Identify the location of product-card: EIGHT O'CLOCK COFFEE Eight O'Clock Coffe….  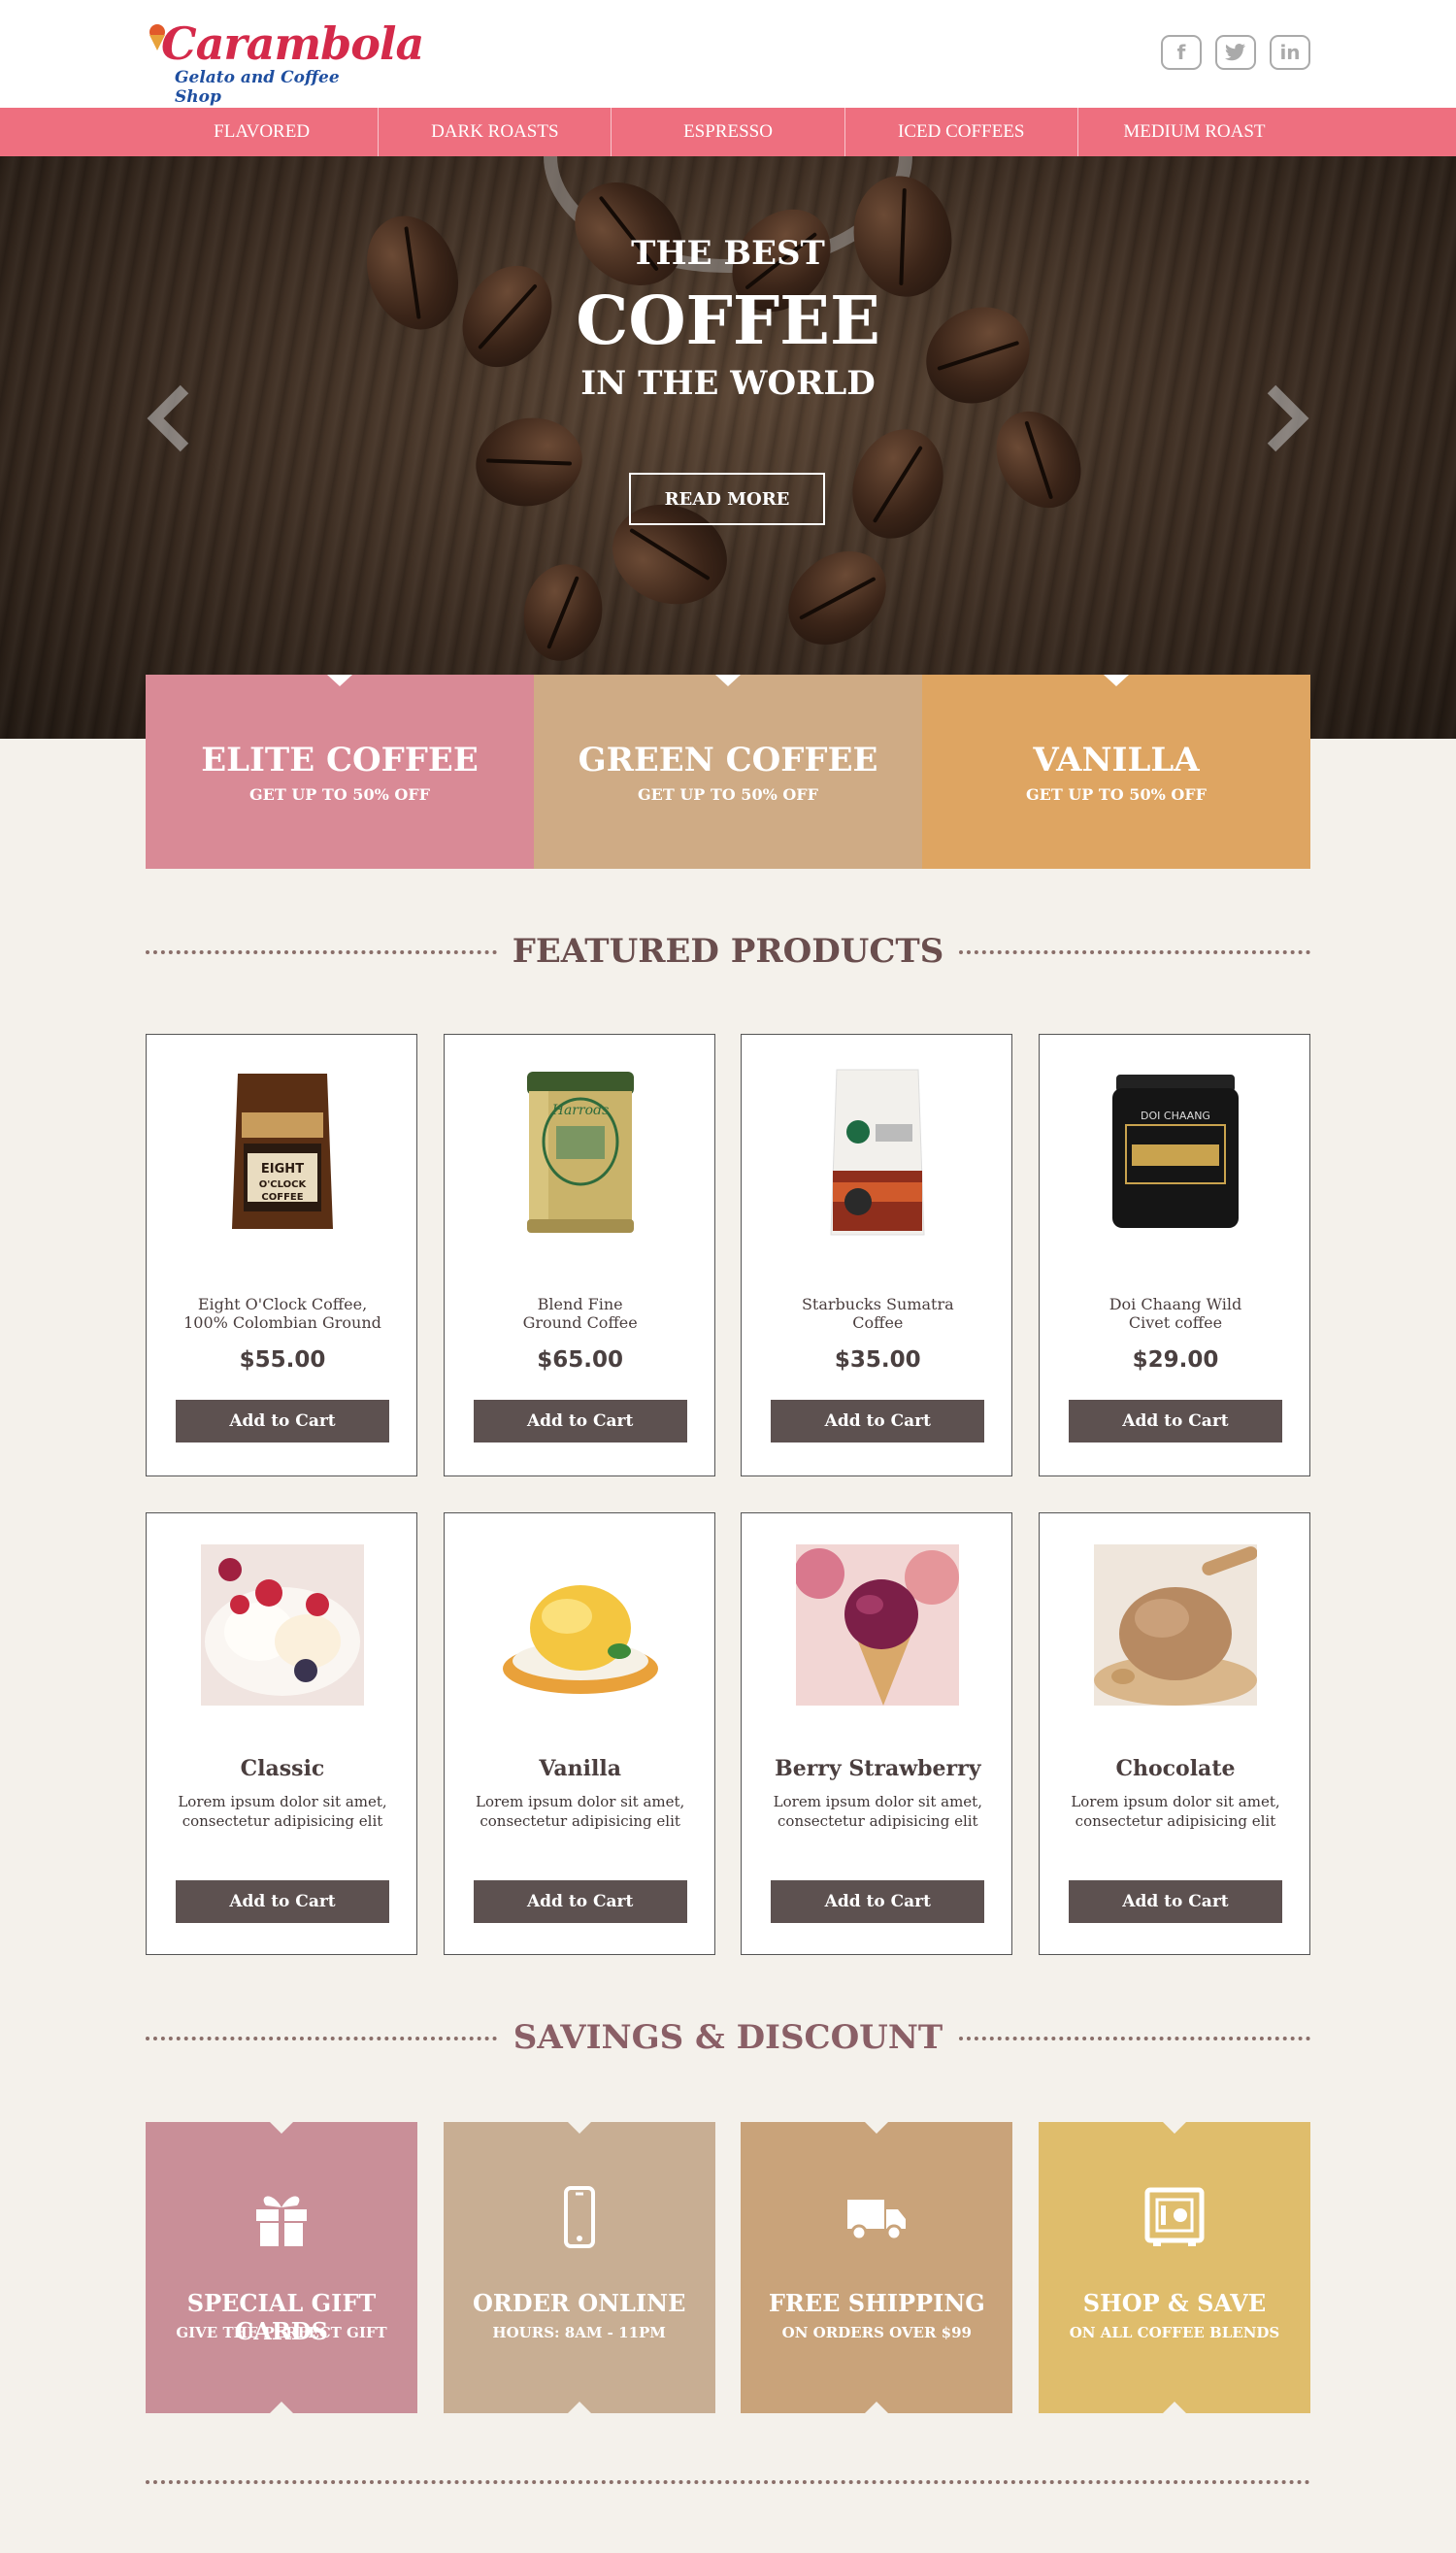
(281, 1255).